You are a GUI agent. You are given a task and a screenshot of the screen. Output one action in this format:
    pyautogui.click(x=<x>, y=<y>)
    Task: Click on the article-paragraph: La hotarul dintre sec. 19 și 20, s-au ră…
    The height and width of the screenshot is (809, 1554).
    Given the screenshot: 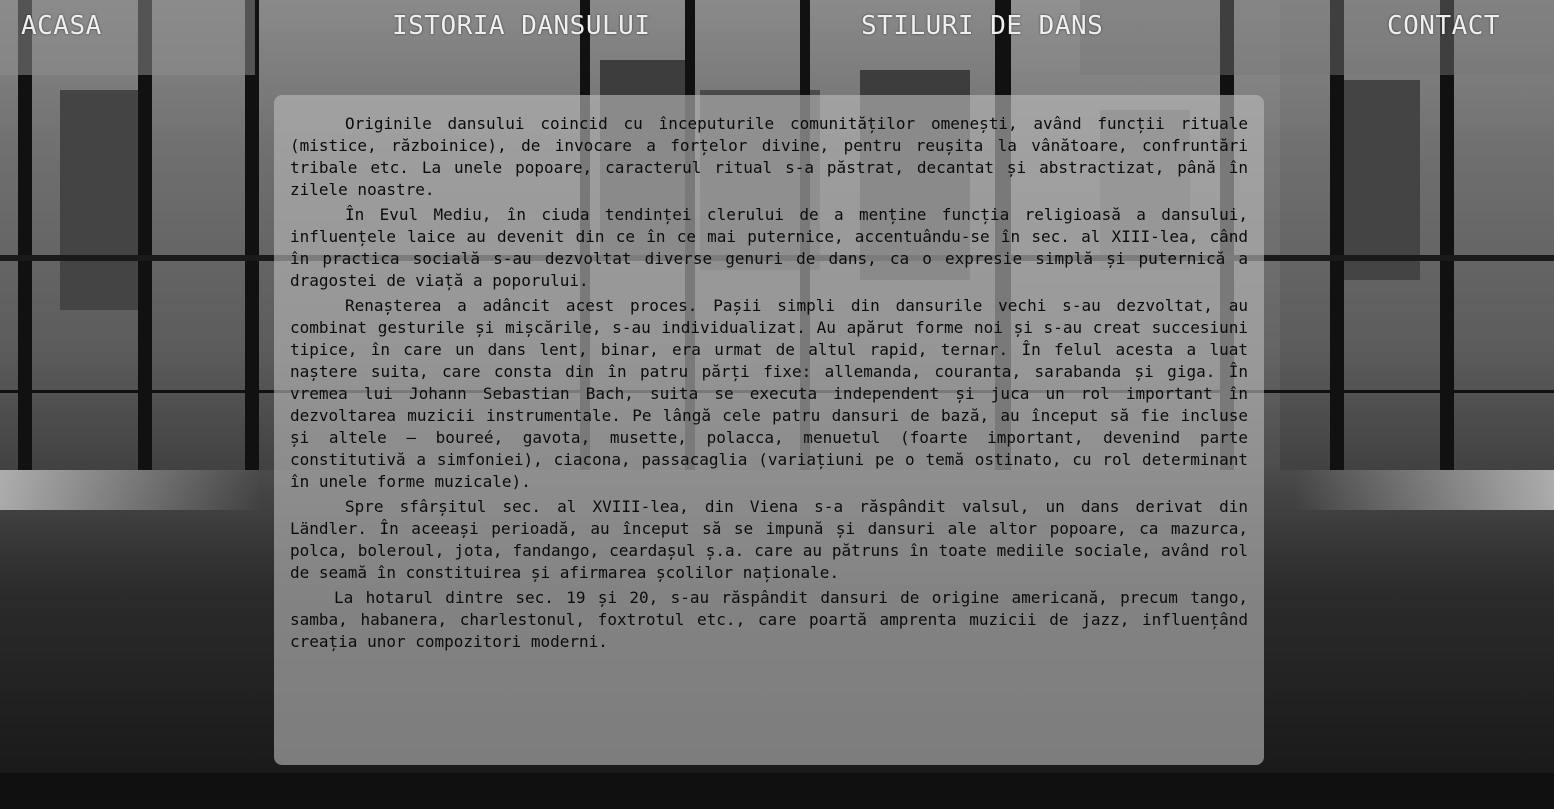 What is the action you would take?
    pyautogui.click(x=769, y=619)
    